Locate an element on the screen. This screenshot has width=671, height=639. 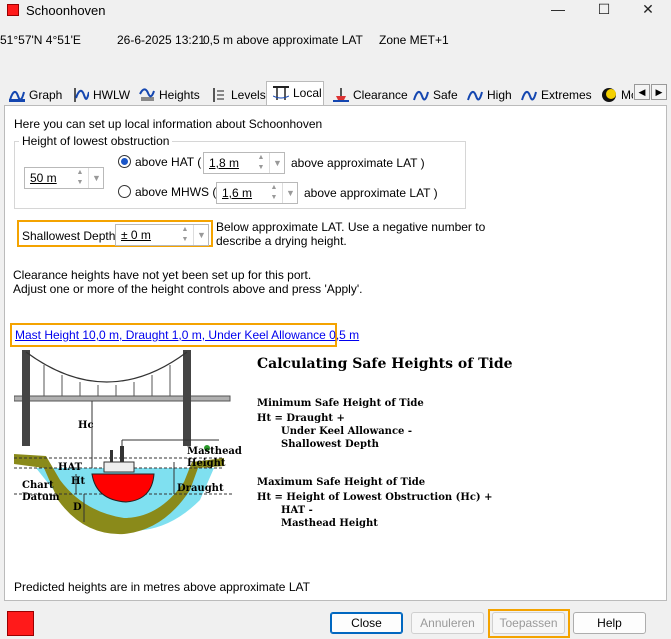
bridge-cable is located at coordinates (106, 367).